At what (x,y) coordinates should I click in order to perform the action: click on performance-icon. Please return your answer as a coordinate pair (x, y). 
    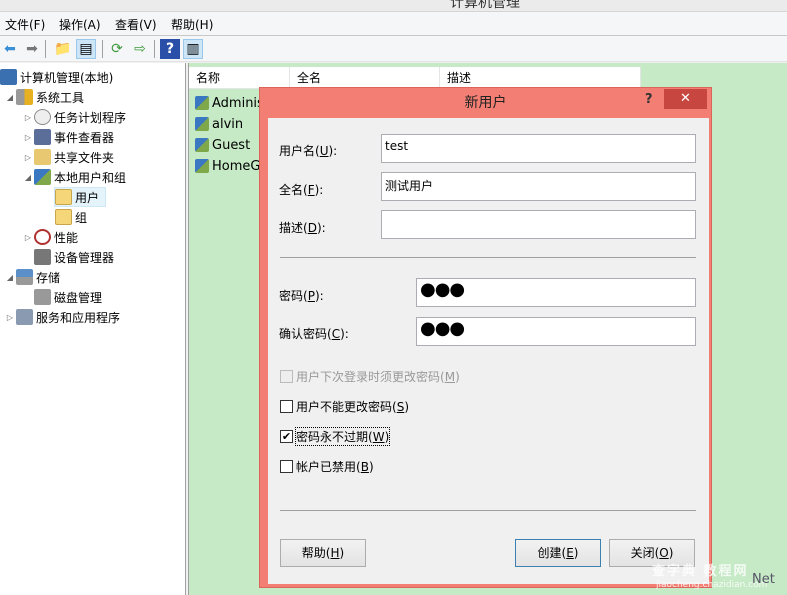
    Looking at the image, I should click on (42, 237).